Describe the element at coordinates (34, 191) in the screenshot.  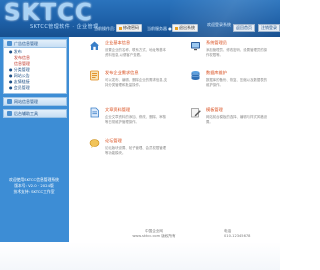
I see `notice-line: 技术支持: SKTCC工作室` at that location.